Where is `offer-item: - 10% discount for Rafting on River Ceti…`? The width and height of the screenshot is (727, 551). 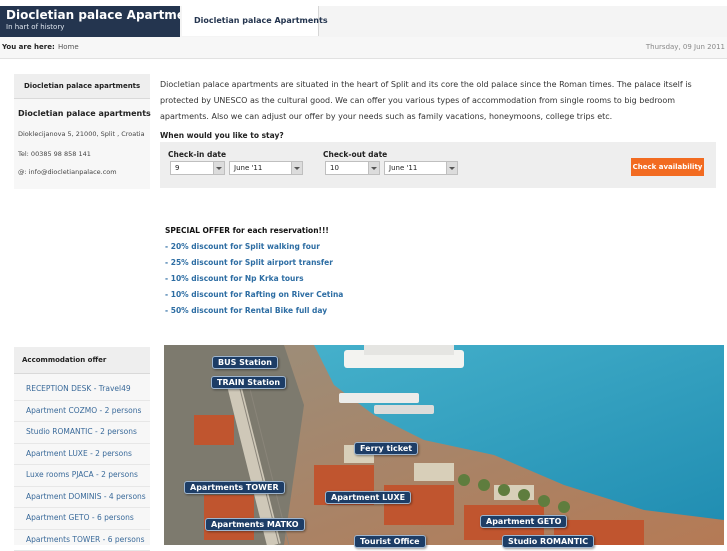 offer-item: - 10% discount for Rafting on River Ceti… is located at coordinates (254, 295).